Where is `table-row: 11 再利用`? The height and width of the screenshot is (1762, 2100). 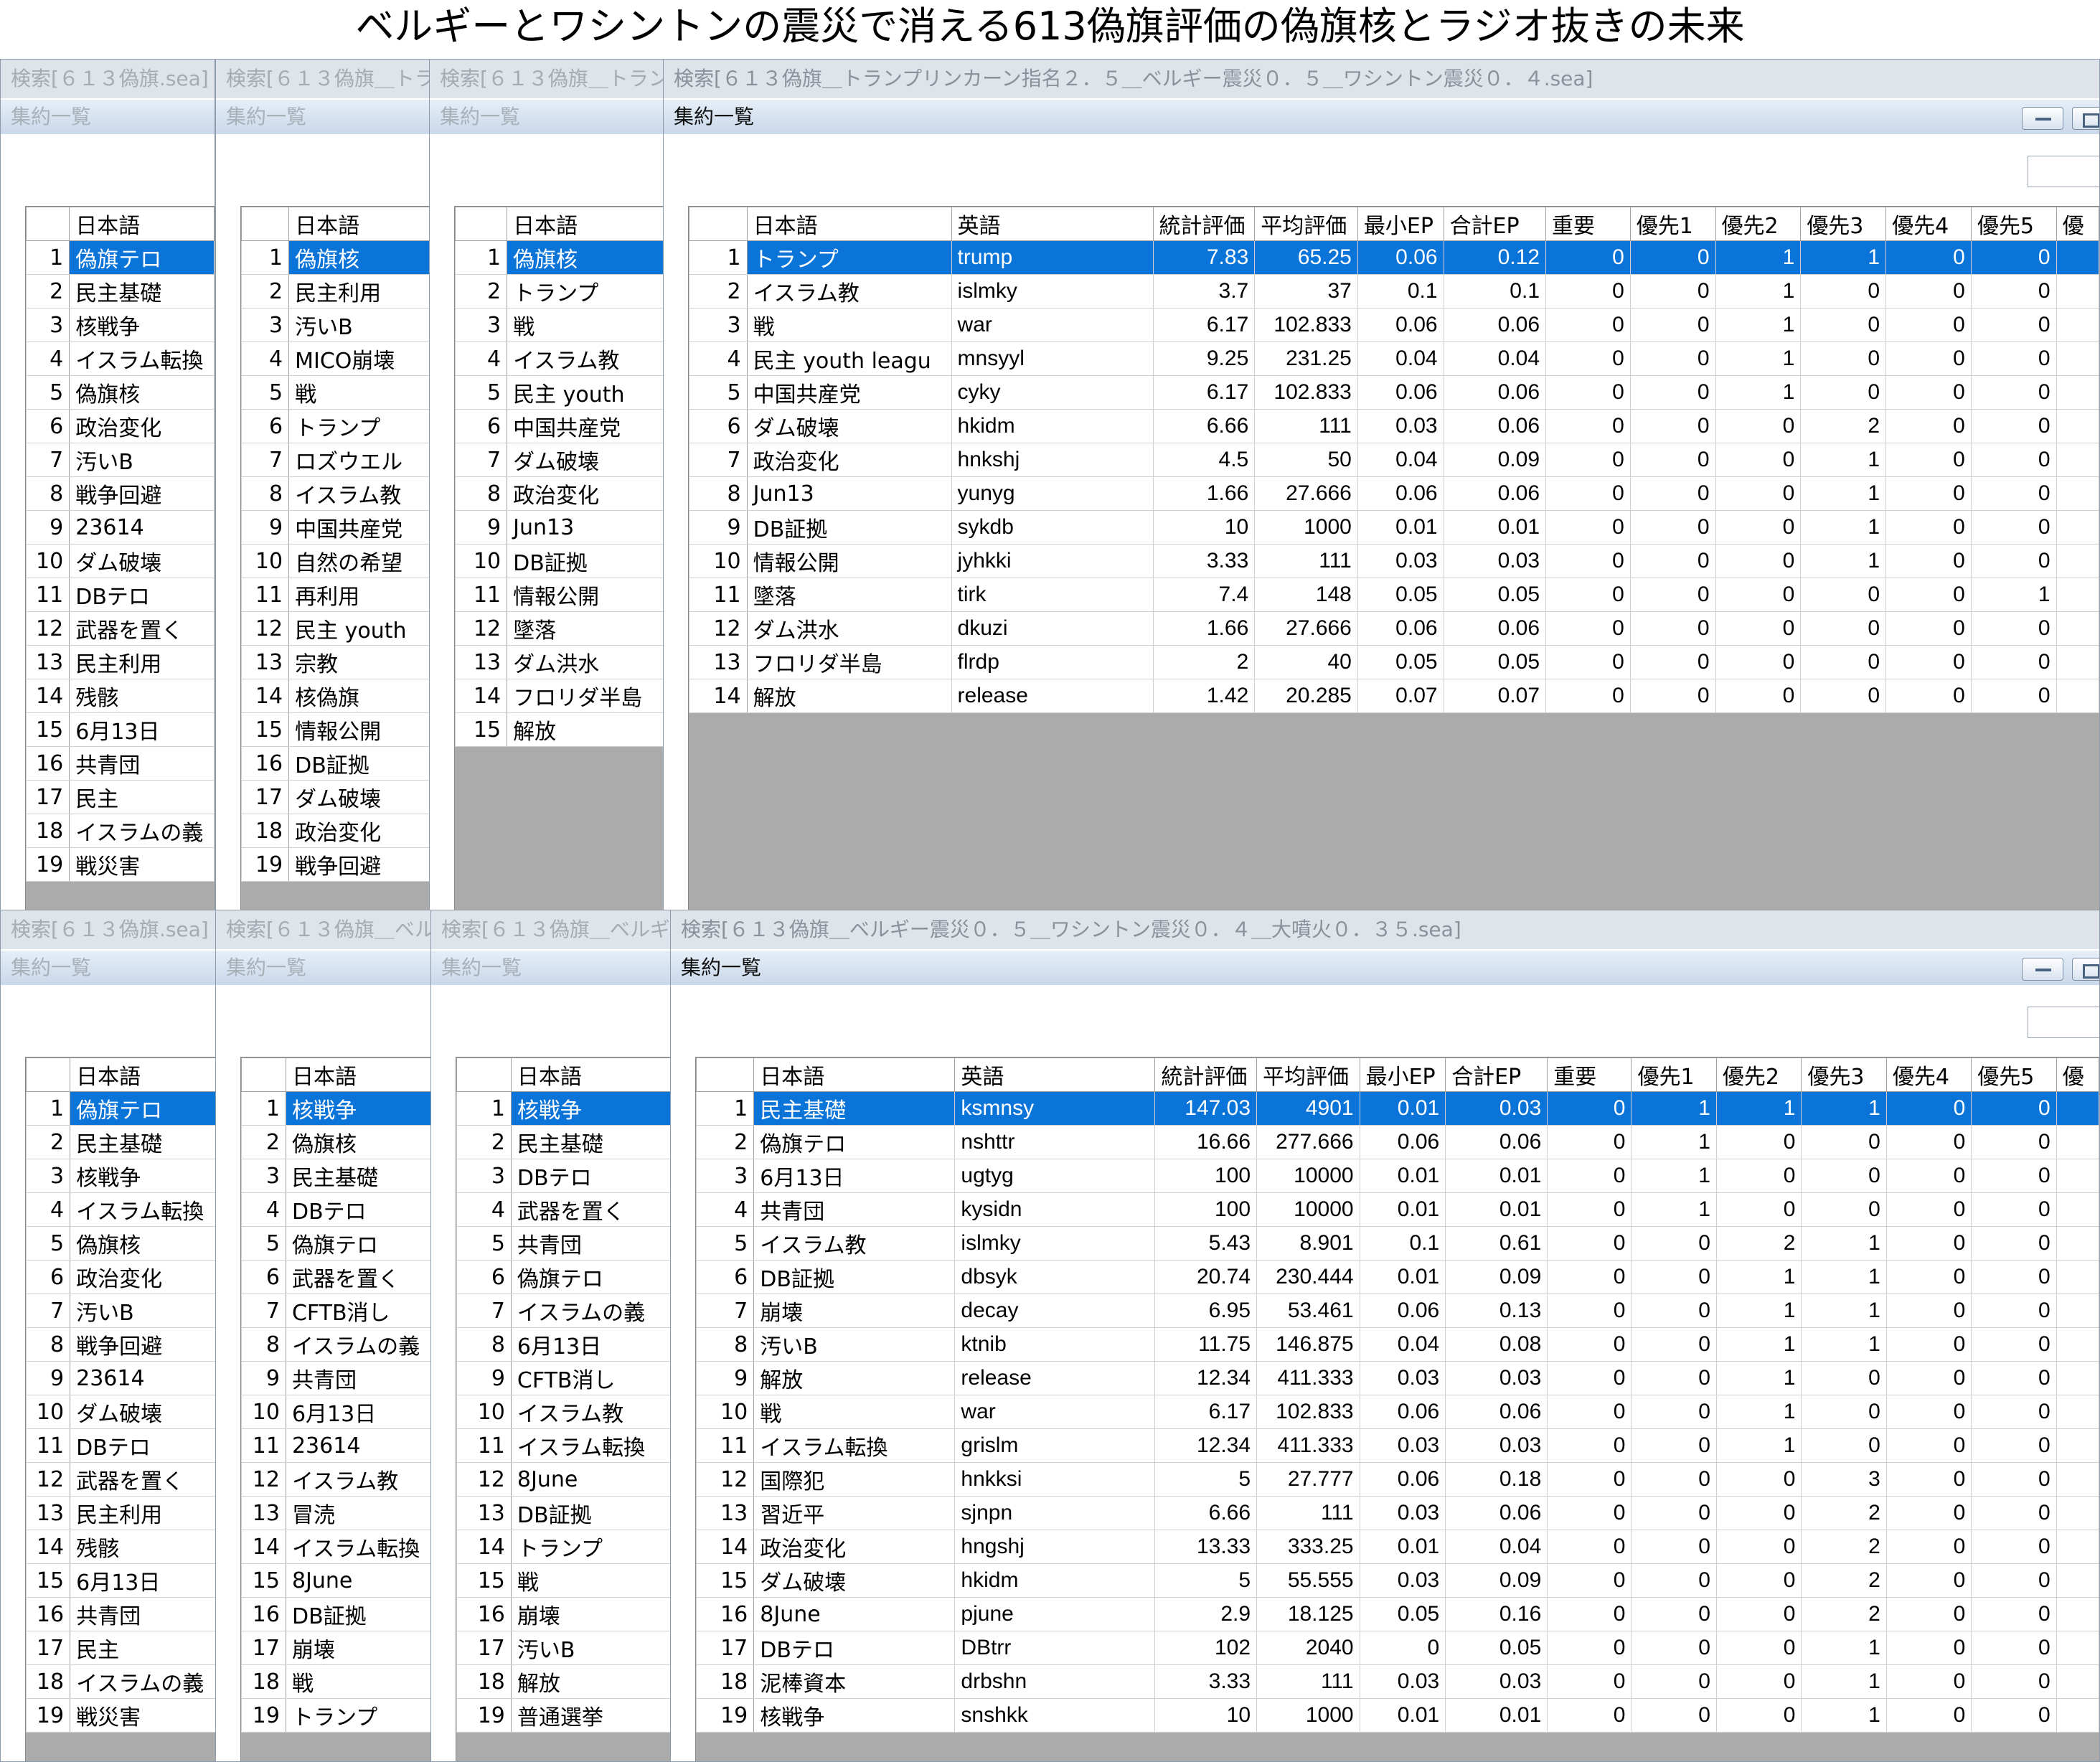 table-row: 11 再利用 is located at coordinates (335, 595).